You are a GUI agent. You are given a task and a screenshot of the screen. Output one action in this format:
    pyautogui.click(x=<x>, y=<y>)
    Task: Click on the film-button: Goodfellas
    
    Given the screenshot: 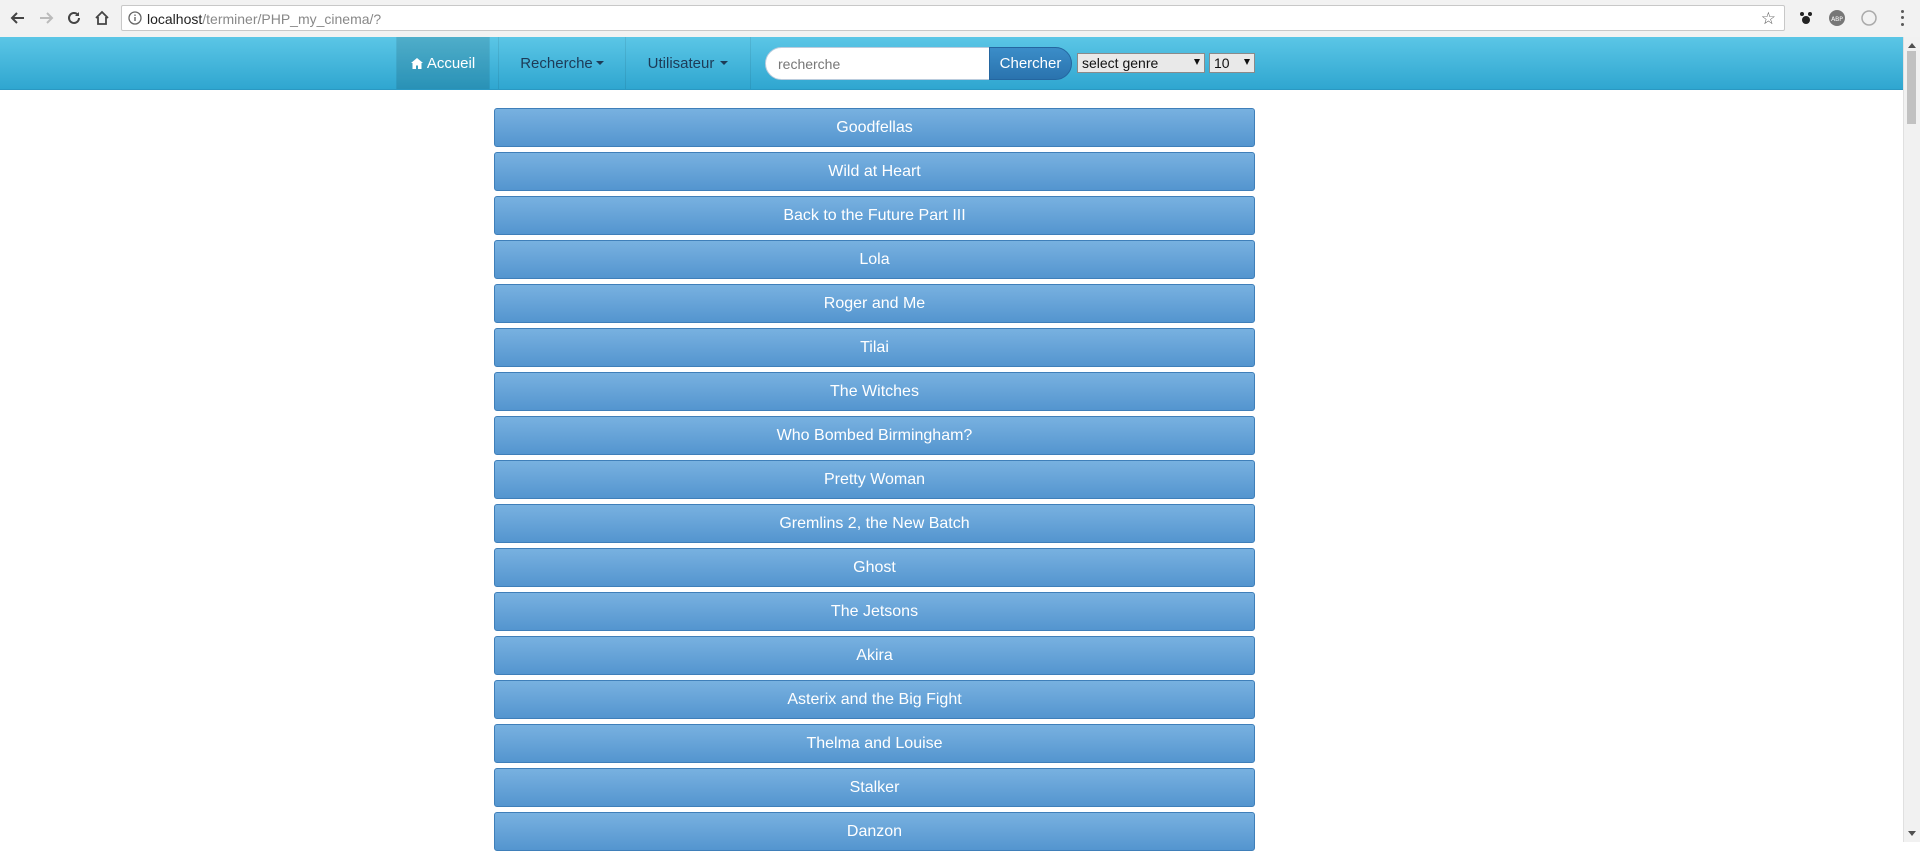 What is the action you would take?
    pyautogui.click(x=874, y=127)
    